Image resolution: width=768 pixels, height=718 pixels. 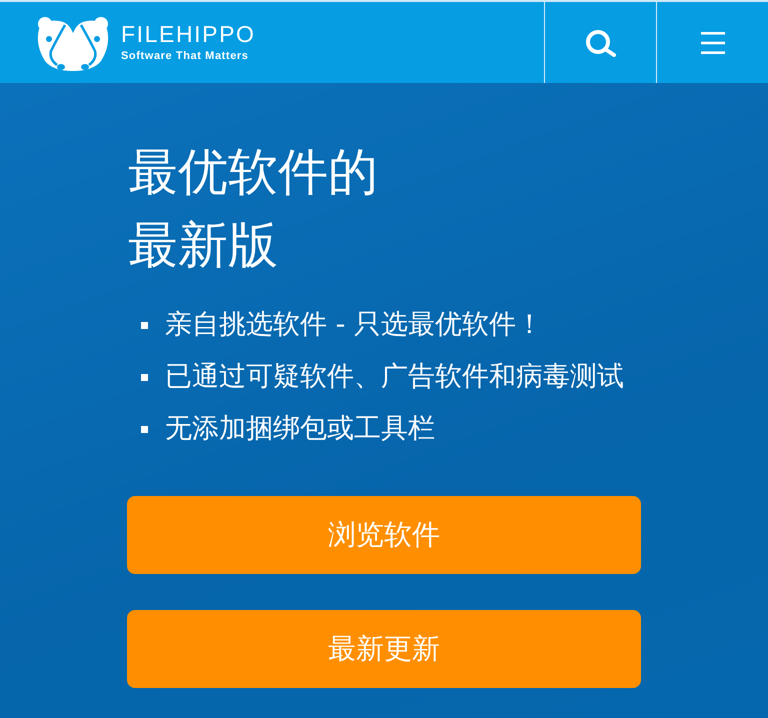 What do you see at coordinates (712, 43) in the screenshot?
I see `menu-icon` at bounding box center [712, 43].